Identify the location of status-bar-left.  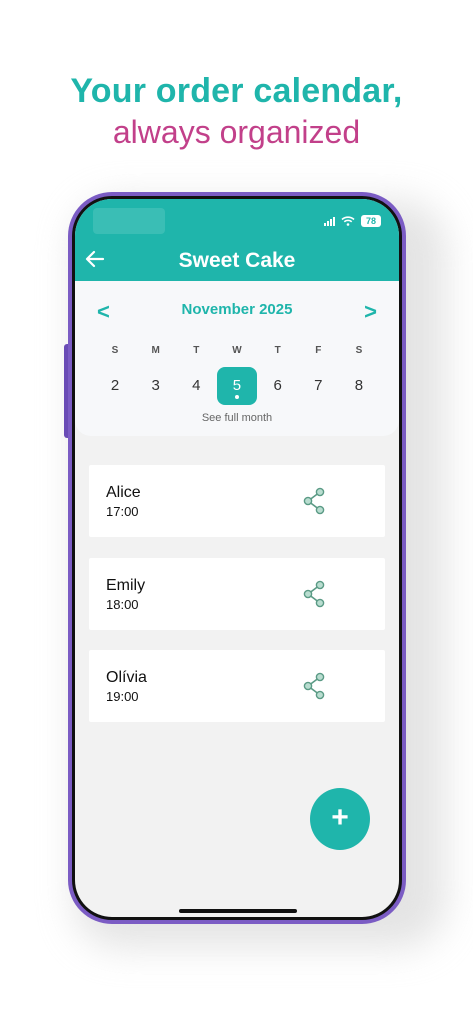
(129, 221).